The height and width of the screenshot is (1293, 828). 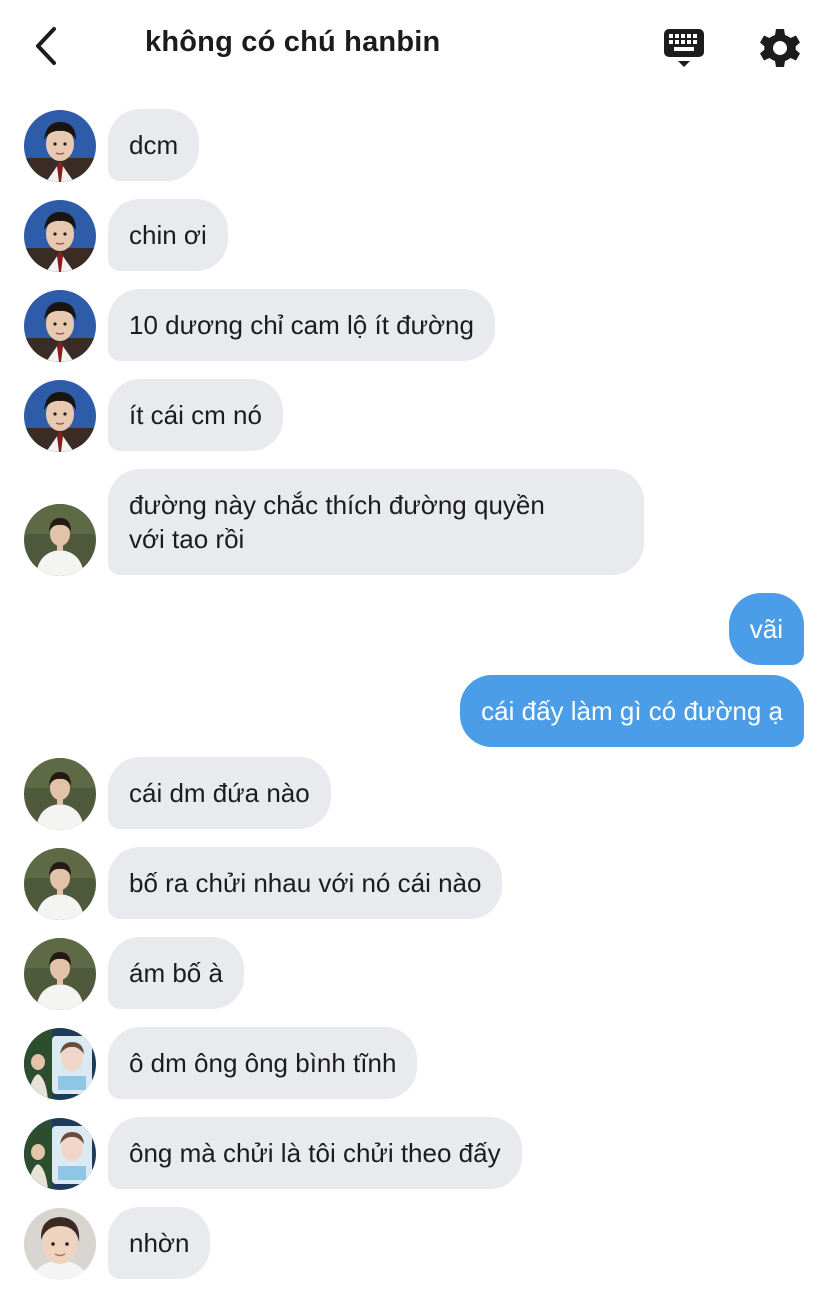 I want to click on message-line: với tao rồi, so click(x=187, y=539).